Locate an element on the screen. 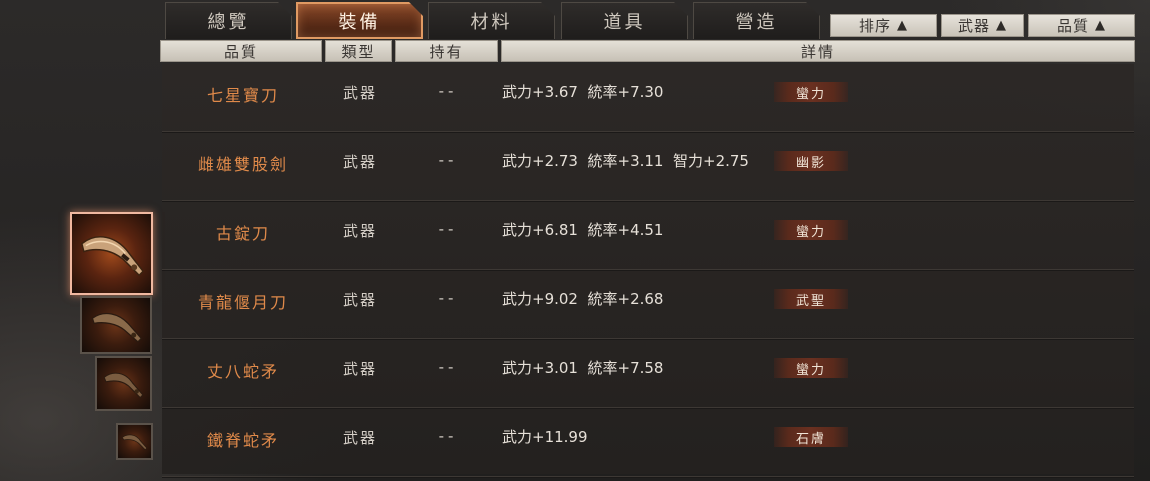  column-header-details: 詳情 is located at coordinates (818, 51).